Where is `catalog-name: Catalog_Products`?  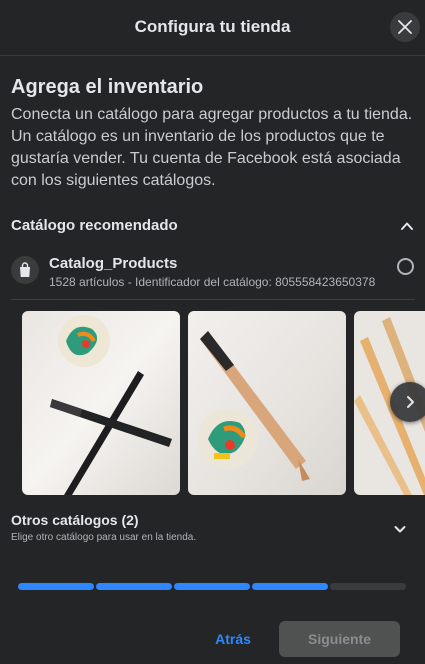
catalog-name: Catalog_Products is located at coordinates (113, 263).